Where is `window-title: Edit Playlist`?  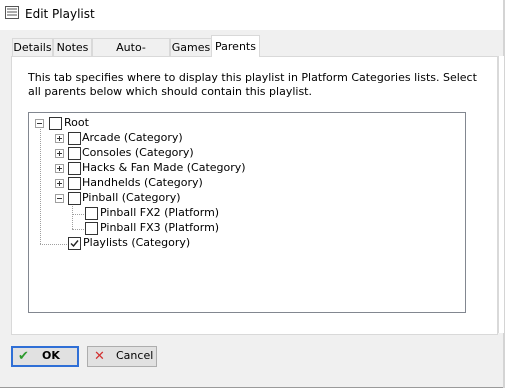
window-title: Edit Playlist is located at coordinates (60, 14).